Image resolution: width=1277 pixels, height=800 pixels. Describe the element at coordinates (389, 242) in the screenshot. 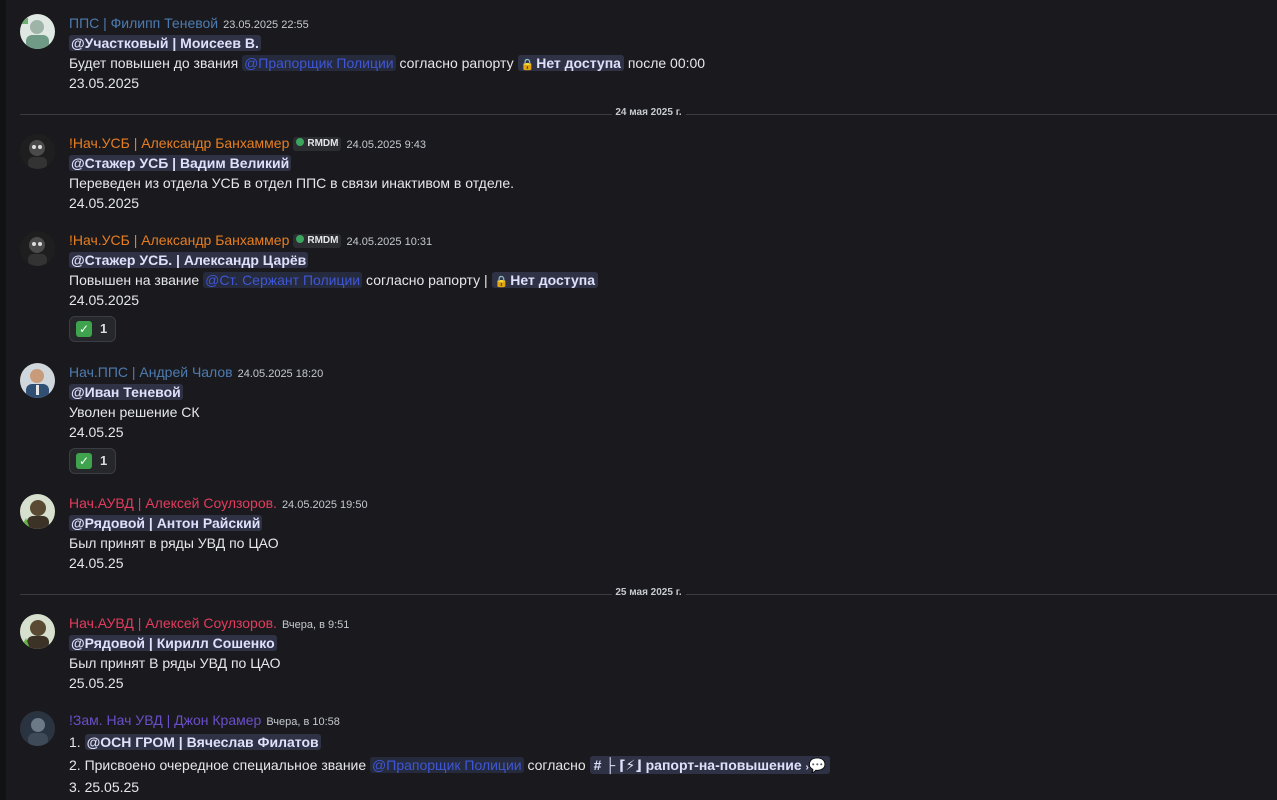

I see `timestamp: 24.05.2025 10:31` at that location.